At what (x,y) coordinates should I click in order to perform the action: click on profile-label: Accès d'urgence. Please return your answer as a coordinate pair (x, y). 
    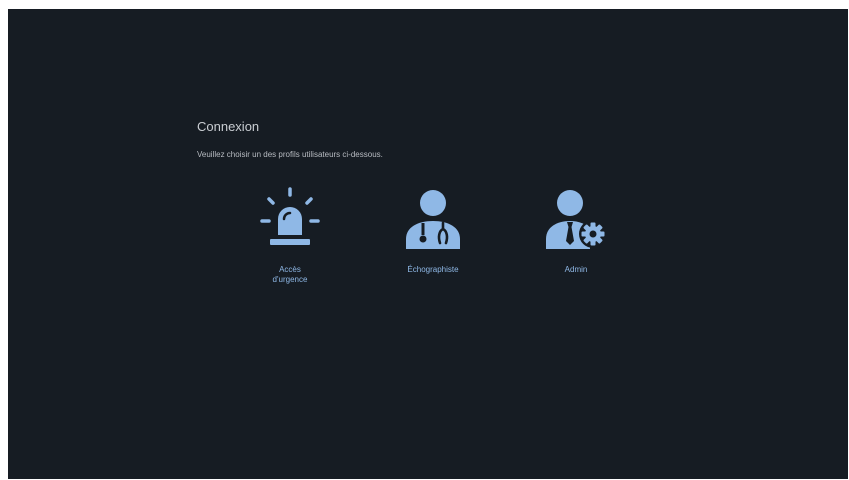
    Looking at the image, I should click on (290, 274).